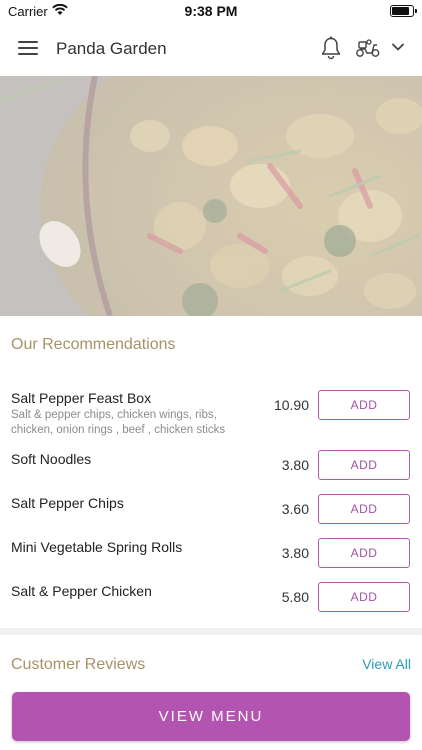 This screenshot has width=422, height=750. Describe the element at coordinates (28, 48) in the screenshot. I see `hamburger-menu-icon` at that location.